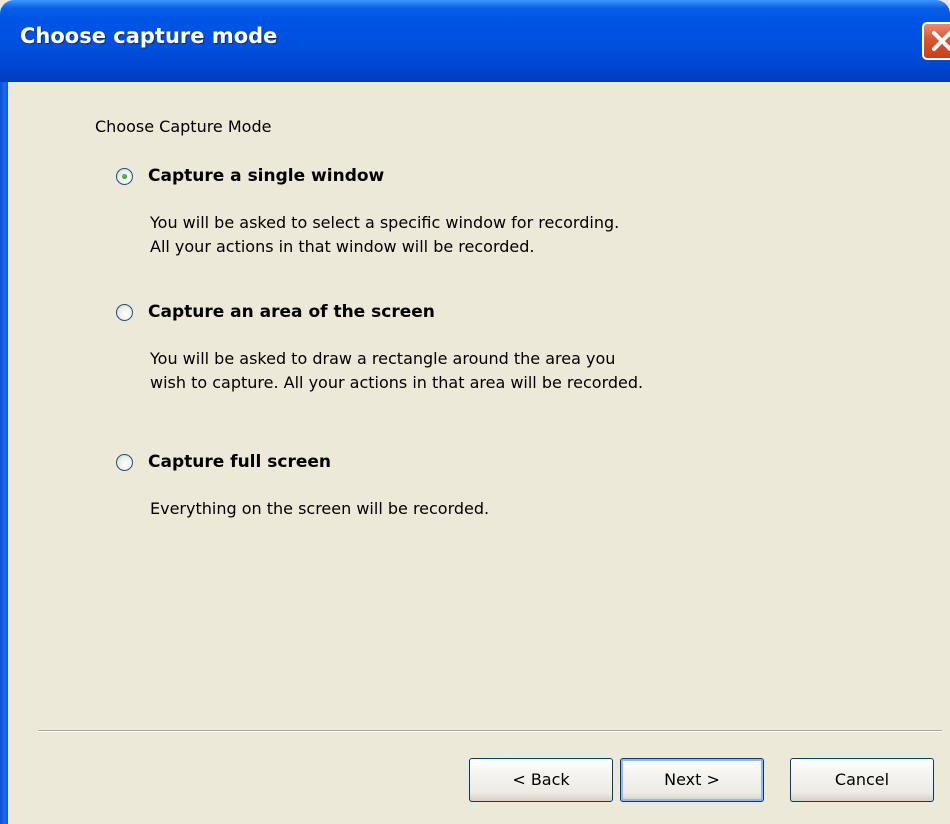 Image resolution: width=950 pixels, height=824 pixels. What do you see at coordinates (475, 41) in the screenshot?
I see `title-bar: Choose capture mode` at bounding box center [475, 41].